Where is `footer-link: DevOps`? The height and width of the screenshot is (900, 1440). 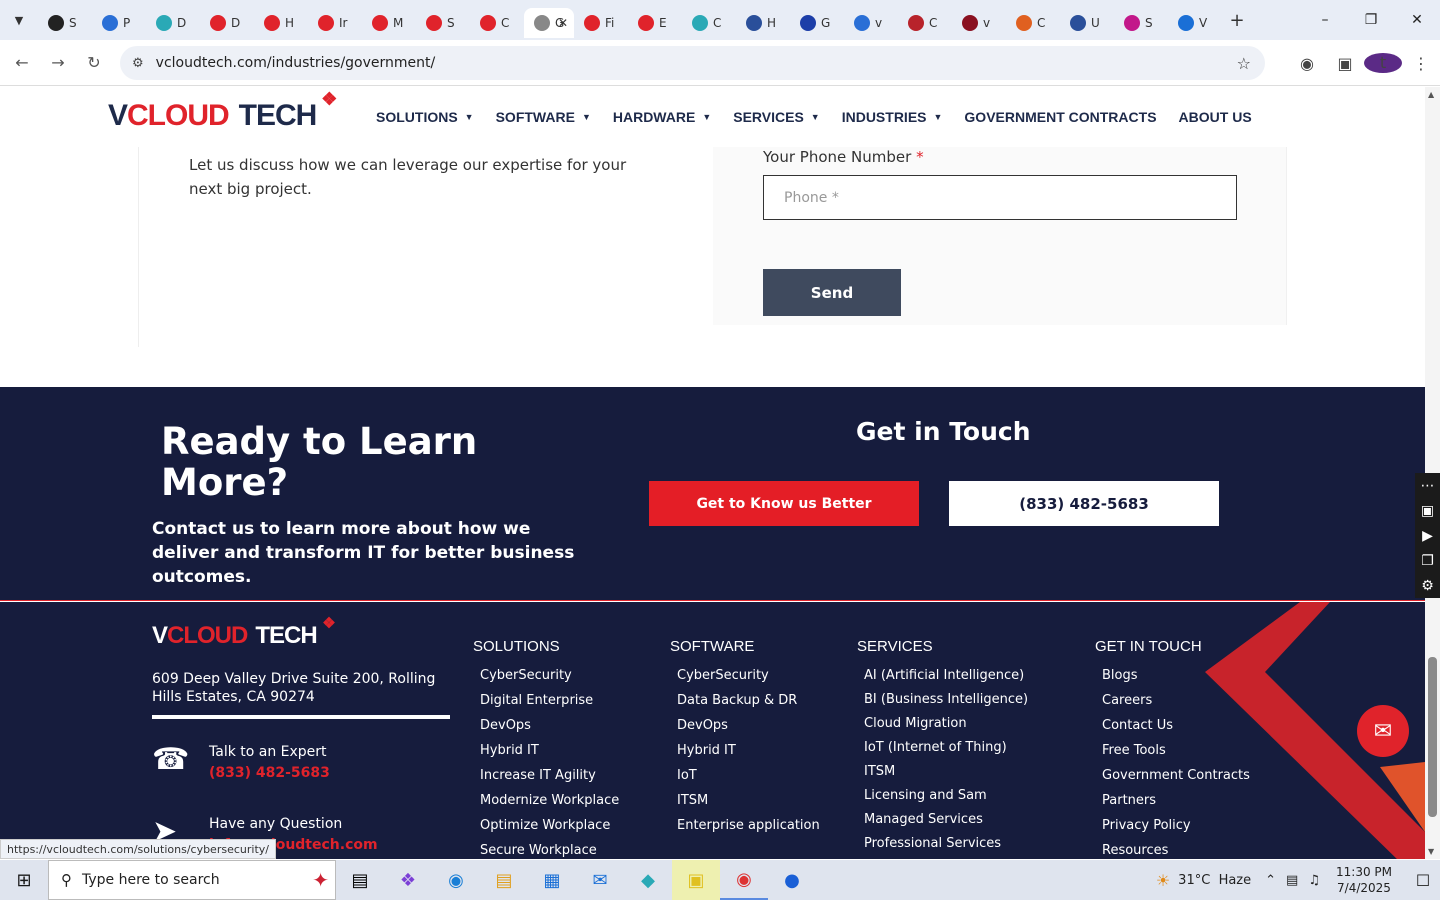
footer-link: DevOps is located at coordinates (748, 729).